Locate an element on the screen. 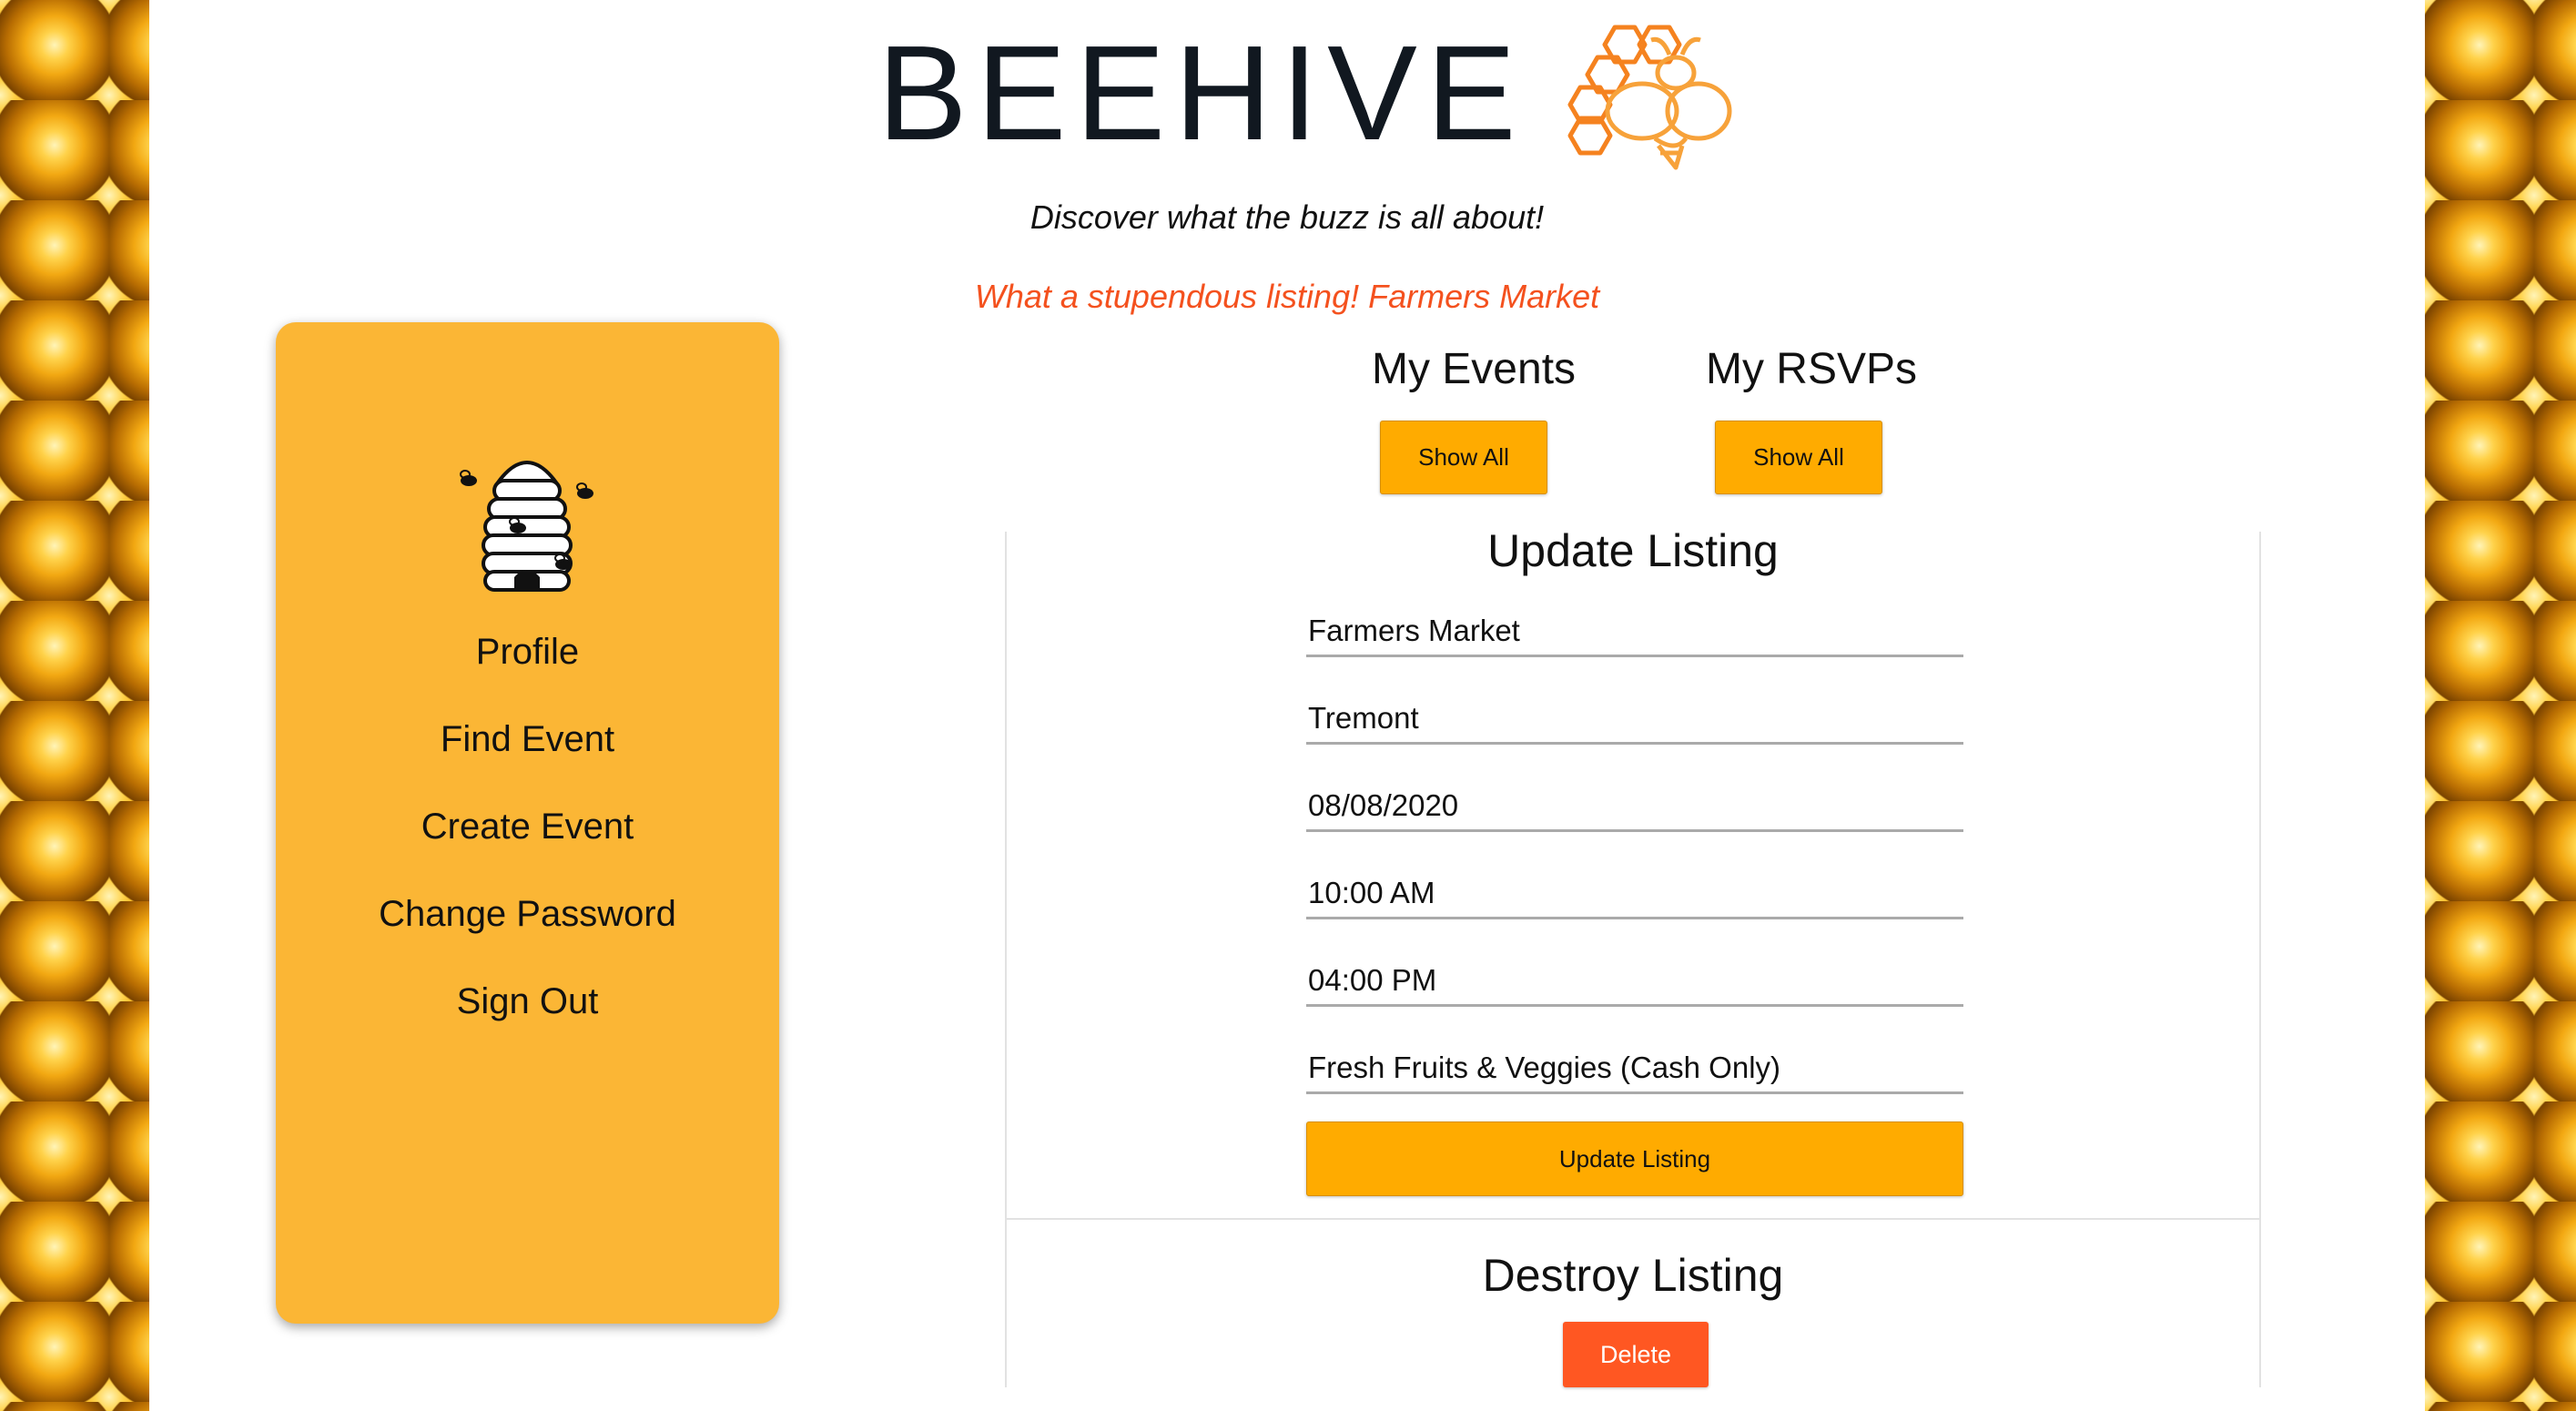  my-rsvps-show-all-button: Show All is located at coordinates (1798, 457).